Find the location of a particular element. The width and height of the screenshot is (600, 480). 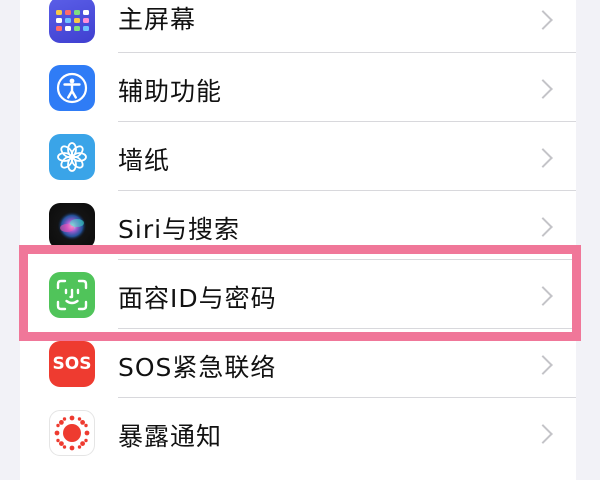

settings-row-siri: Siri与搜索 is located at coordinates (298, 226).